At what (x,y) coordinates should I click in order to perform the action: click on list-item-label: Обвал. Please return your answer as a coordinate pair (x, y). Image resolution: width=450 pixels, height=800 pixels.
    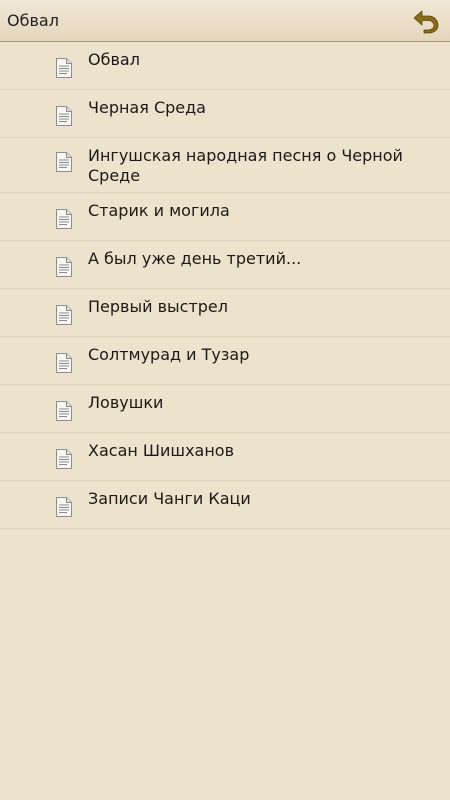
    Looking at the image, I should click on (114, 59).